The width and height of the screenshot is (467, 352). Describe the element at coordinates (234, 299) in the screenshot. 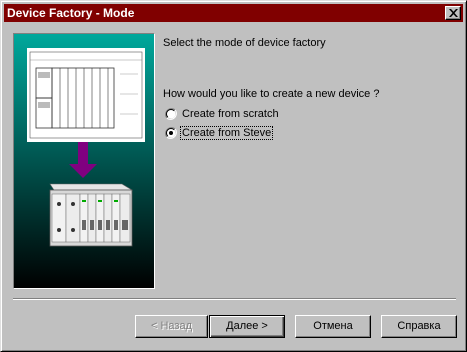

I see `button-separator` at that location.